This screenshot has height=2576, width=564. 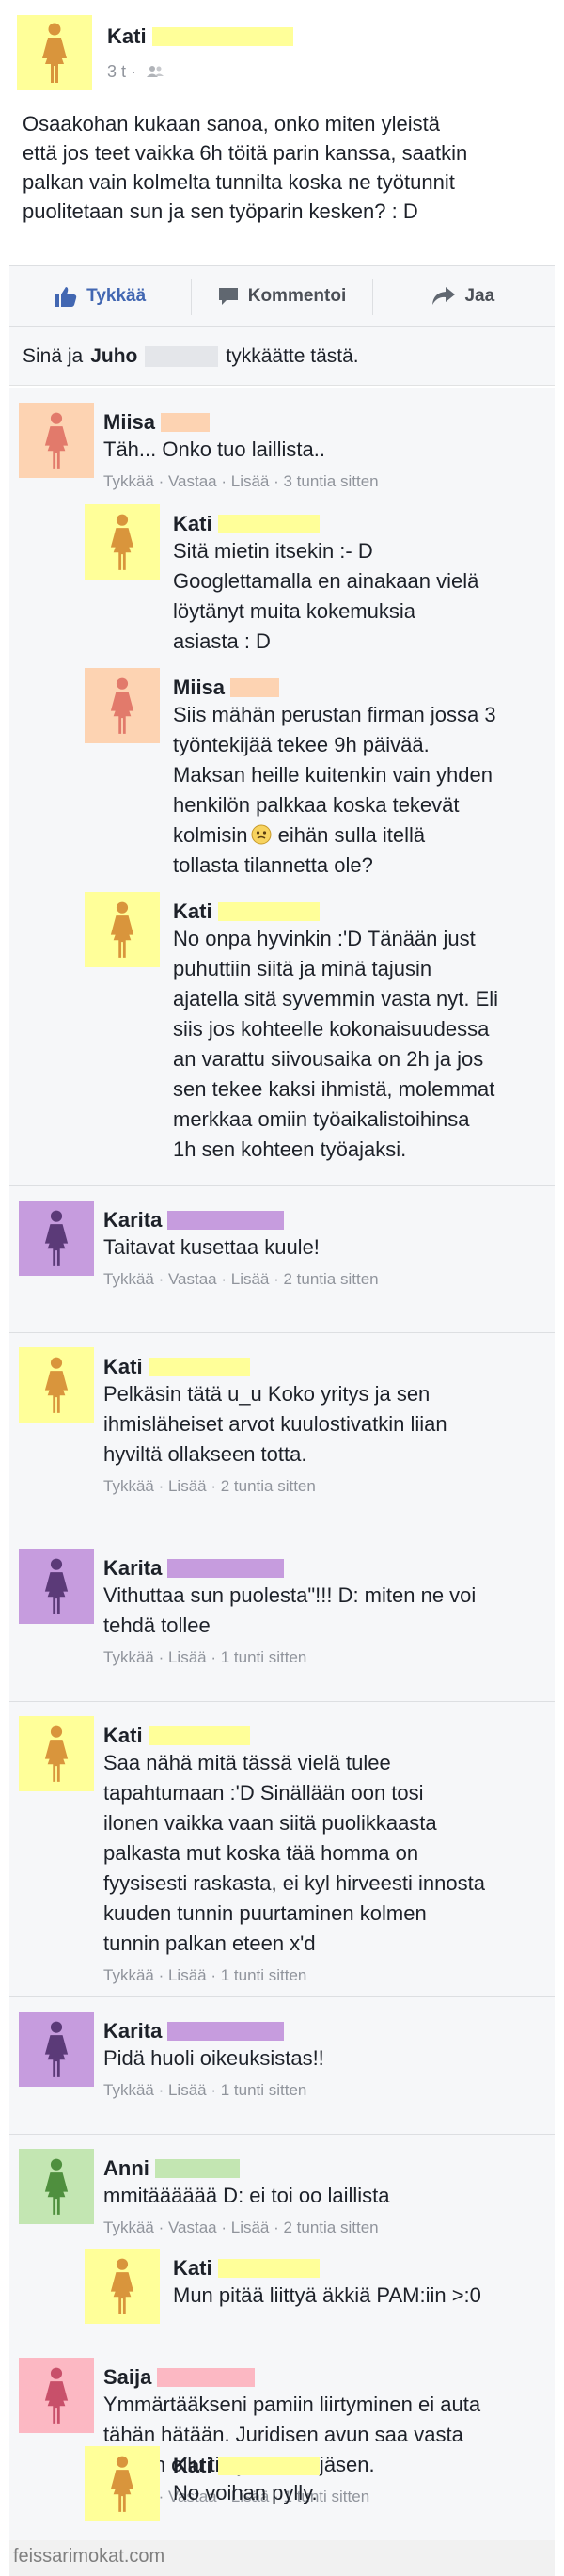 What do you see at coordinates (297, 296) in the screenshot?
I see `comment-label: Kommentoi` at bounding box center [297, 296].